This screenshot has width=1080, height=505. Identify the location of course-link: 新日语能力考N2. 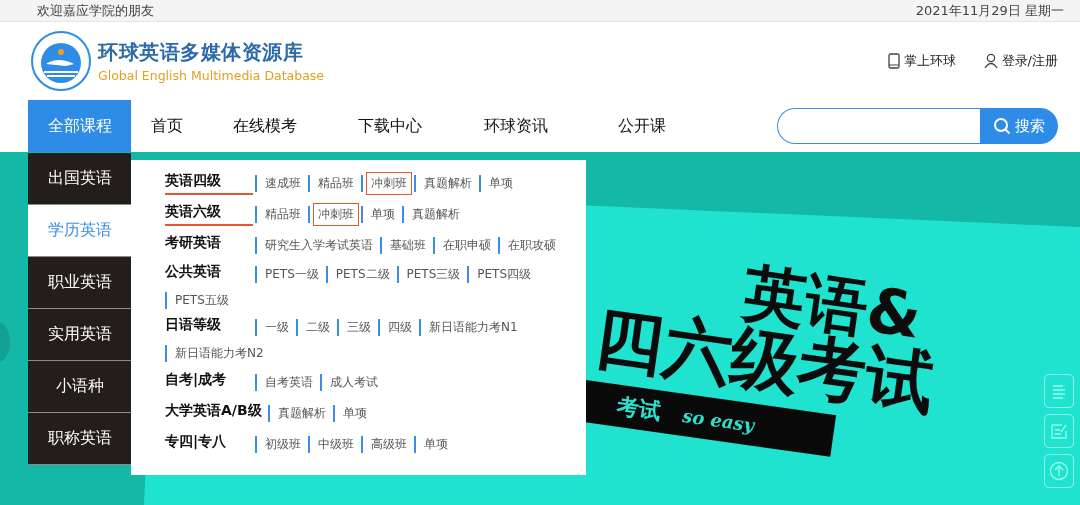
(219, 353).